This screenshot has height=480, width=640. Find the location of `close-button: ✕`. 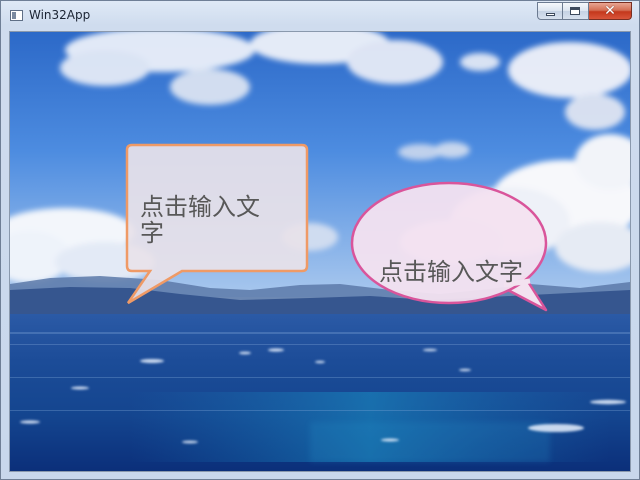

close-button: ✕ is located at coordinates (610, 11).